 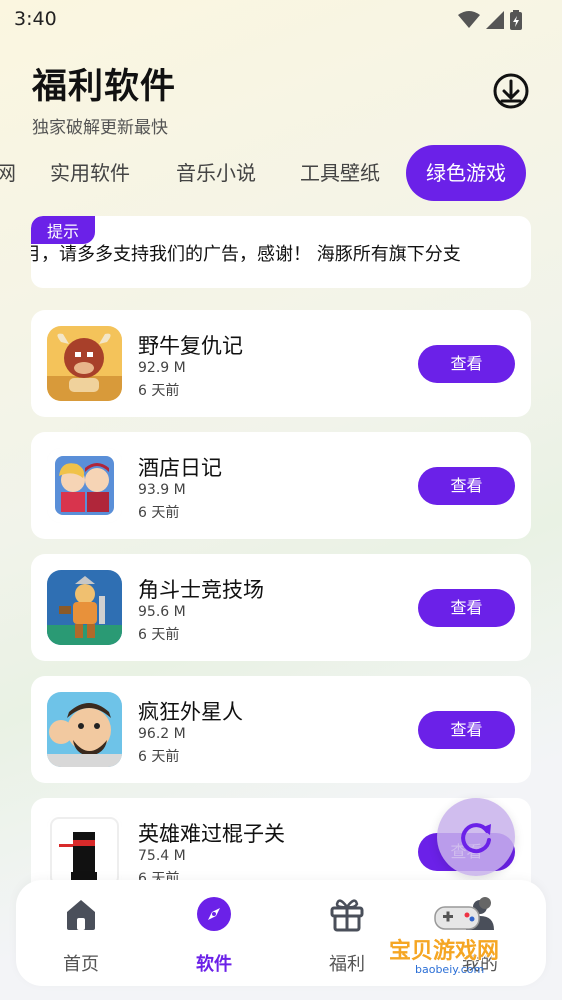 I want to click on hotel-game-icon, so click(x=84, y=485).